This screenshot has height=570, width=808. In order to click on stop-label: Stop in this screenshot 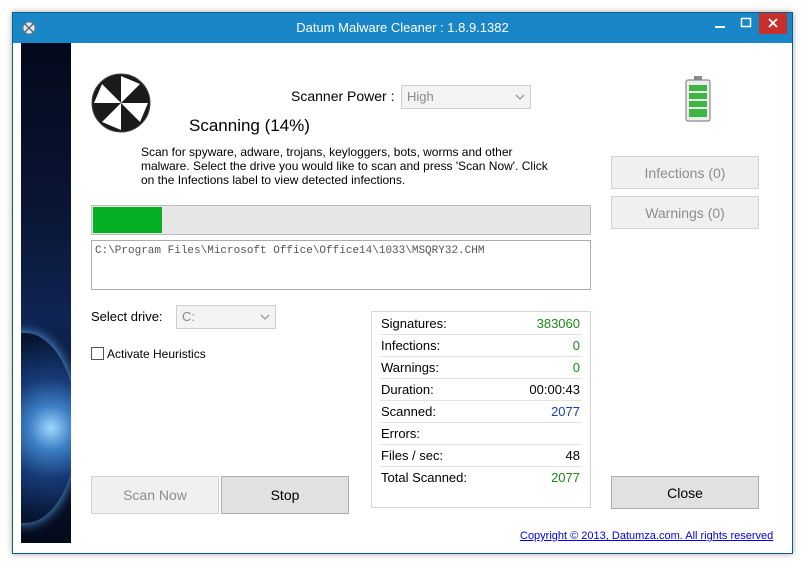, I will do `click(285, 495)`.